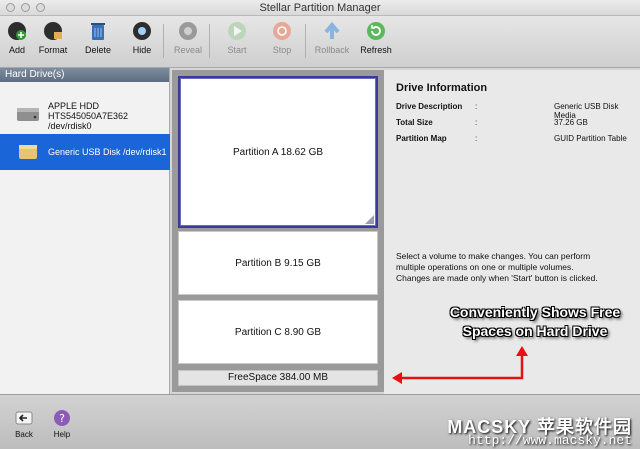 The width and height of the screenshot is (640, 449). I want to click on drive-item-apple-hdd: APPLE HDD HTS545050A7E362 /dev/rdisk0, so click(85, 114).